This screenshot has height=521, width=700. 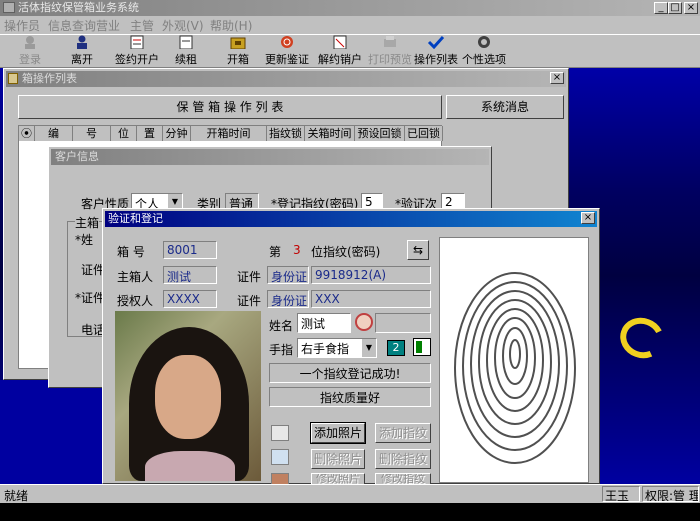 I want to click on system-message-button: 系统消息, so click(x=505, y=107).